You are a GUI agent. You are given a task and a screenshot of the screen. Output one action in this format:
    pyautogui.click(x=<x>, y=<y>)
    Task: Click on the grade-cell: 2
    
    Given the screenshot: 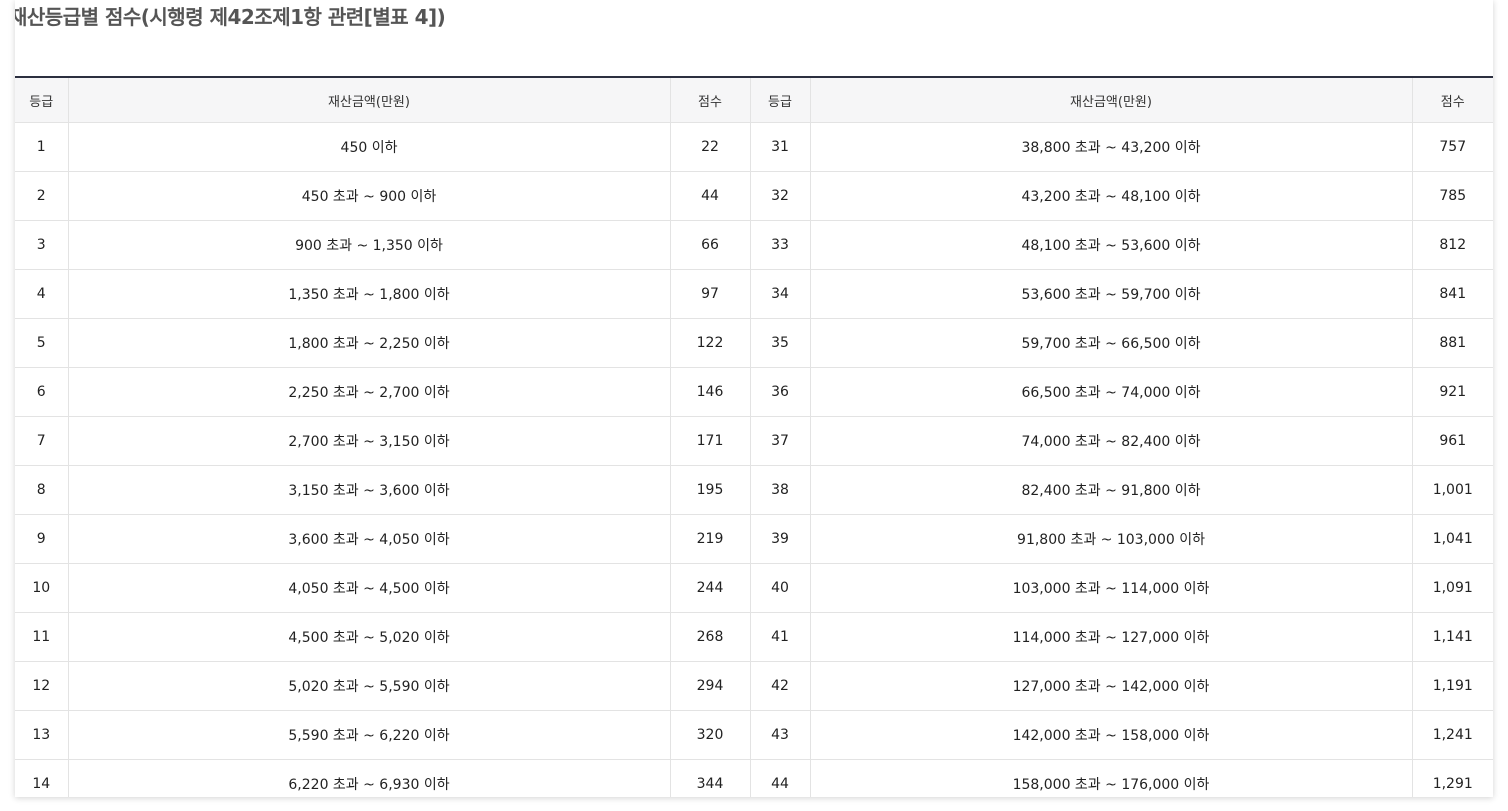 What is the action you would take?
    pyautogui.click(x=42, y=196)
    